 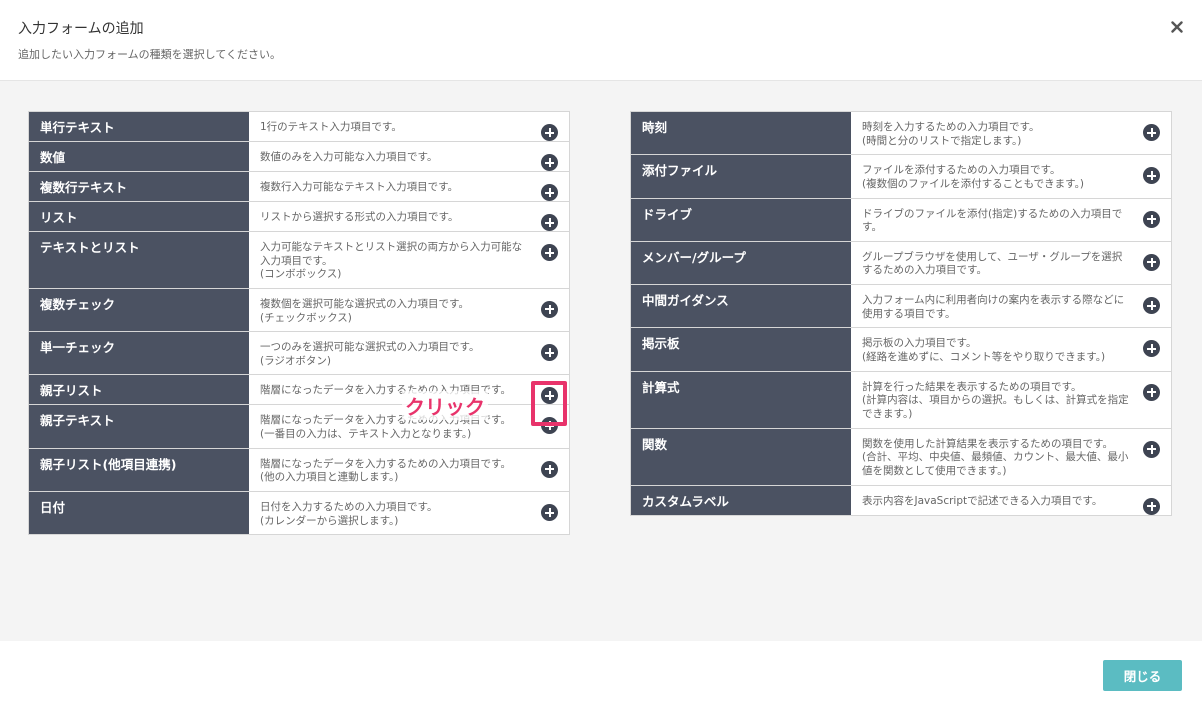 I want to click on form-type-row: 日付 日付を入力するための入力項目です。 (カレンダーから選択します。), so click(x=299, y=513).